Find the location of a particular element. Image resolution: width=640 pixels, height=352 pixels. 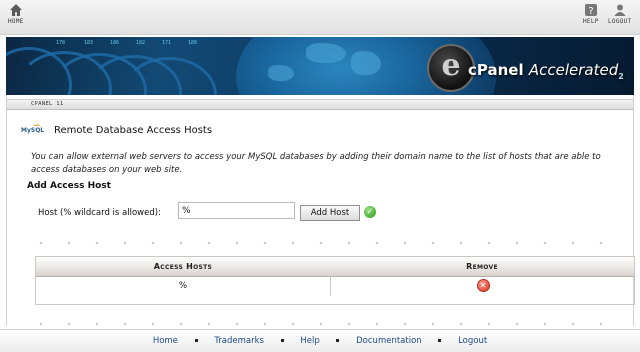

footer-link-help: Help is located at coordinates (309, 341).